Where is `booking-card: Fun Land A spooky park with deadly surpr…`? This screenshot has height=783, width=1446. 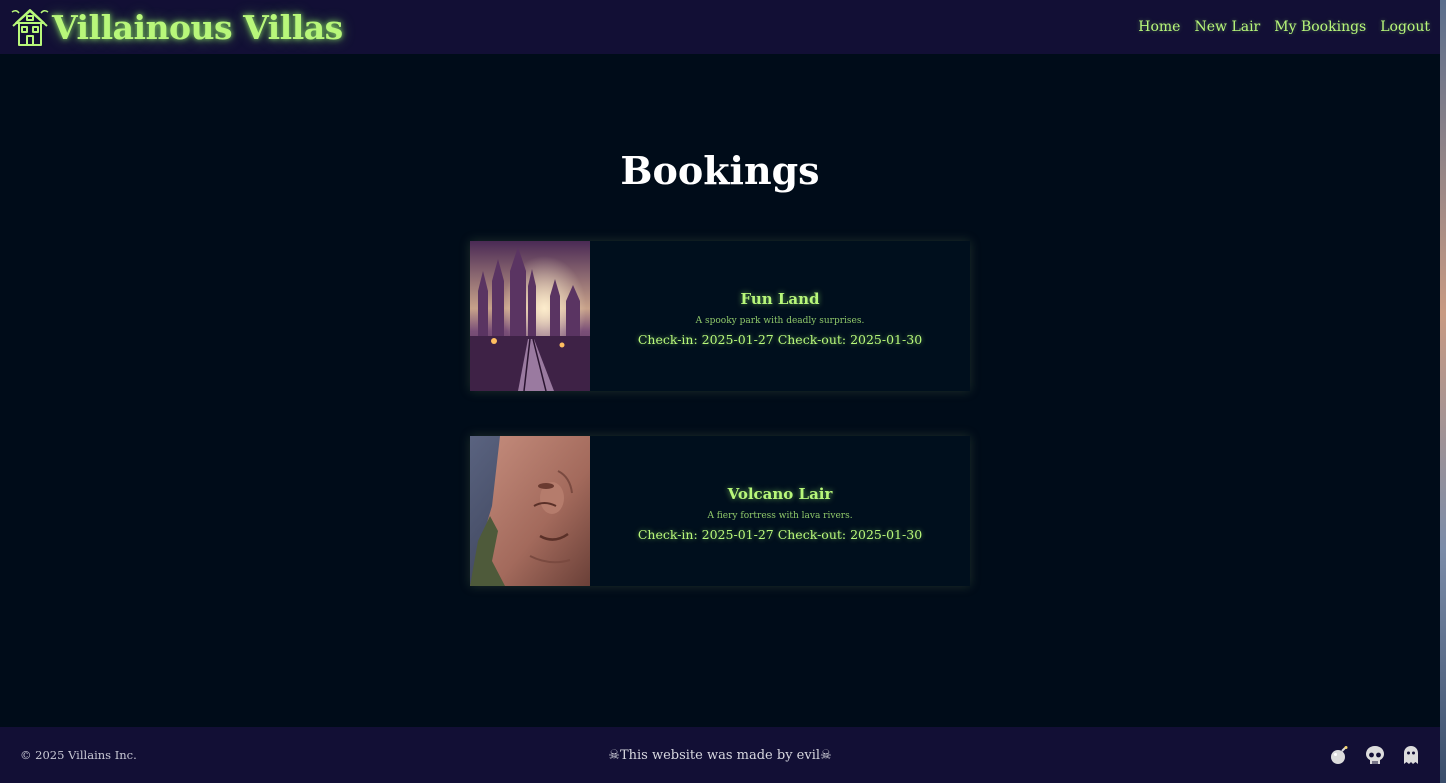 booking-card: Fun Land A spooky park with deadly surpr… is located at coordinates (720, 316).